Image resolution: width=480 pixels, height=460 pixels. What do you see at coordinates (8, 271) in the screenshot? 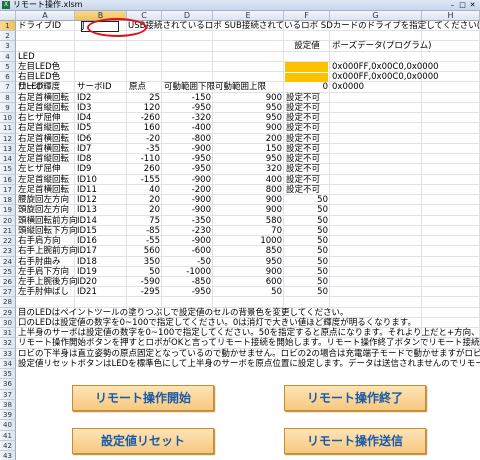
I see `row-header: 25` at bounding box center [8, 271].